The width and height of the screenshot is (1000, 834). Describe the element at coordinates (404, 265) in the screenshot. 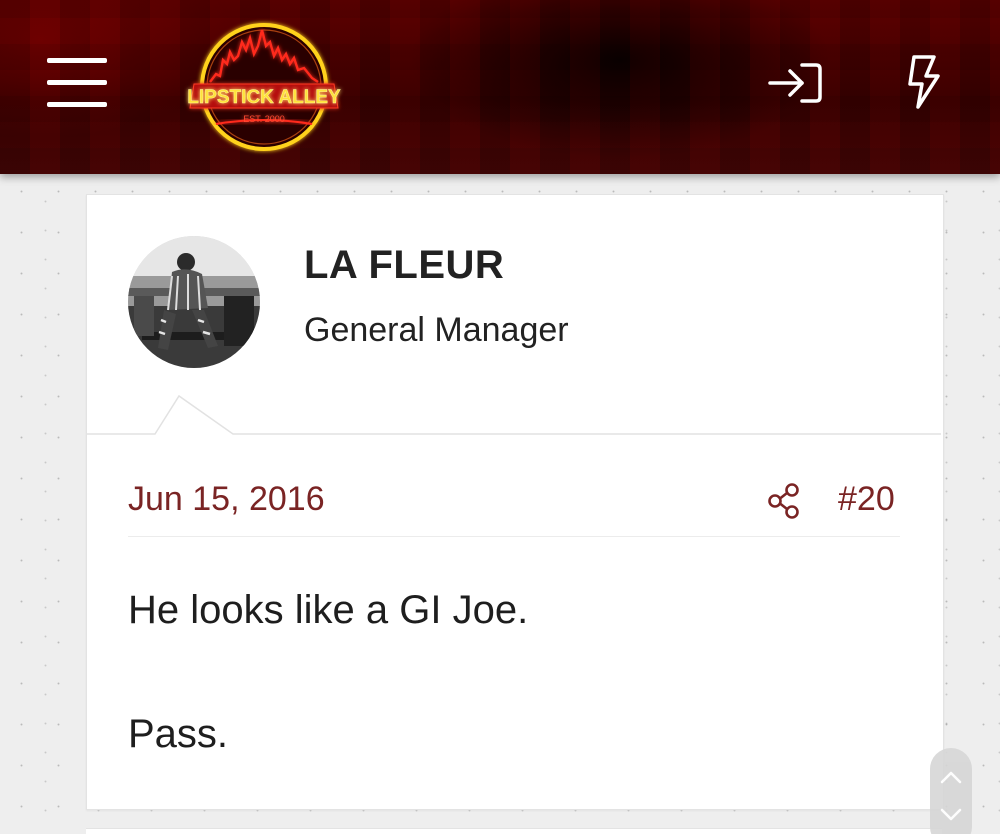

I see `post-author-name: LA FLEUR` at that location.